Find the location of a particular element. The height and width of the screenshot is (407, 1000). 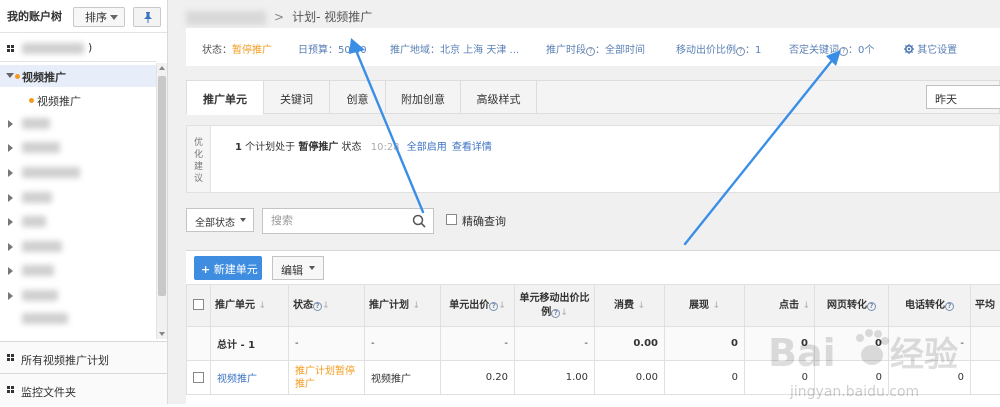

other-settings-link: 其它设置 is located at coordinates (930, 48).